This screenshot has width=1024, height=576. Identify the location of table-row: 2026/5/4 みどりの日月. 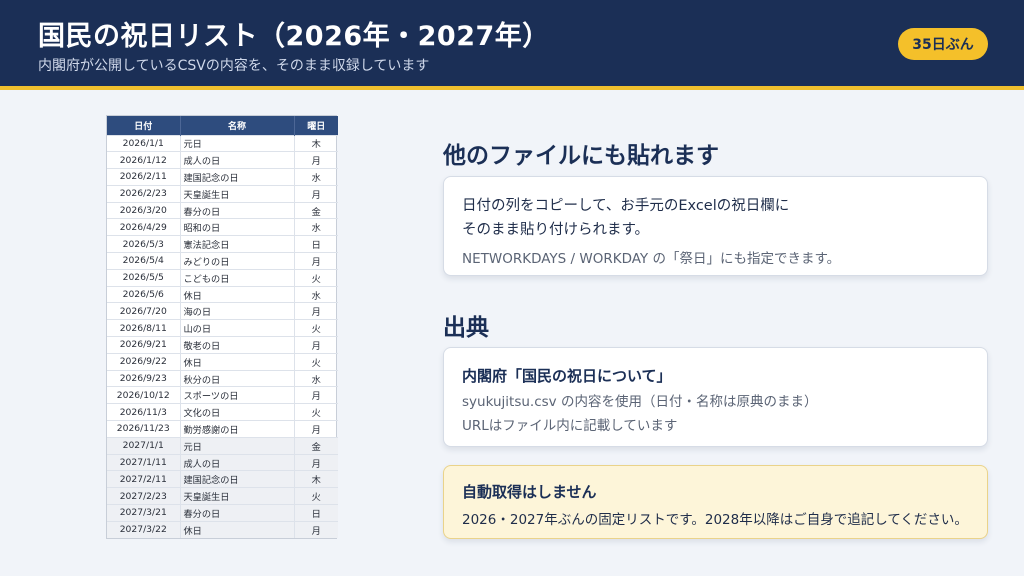
(222, 261).